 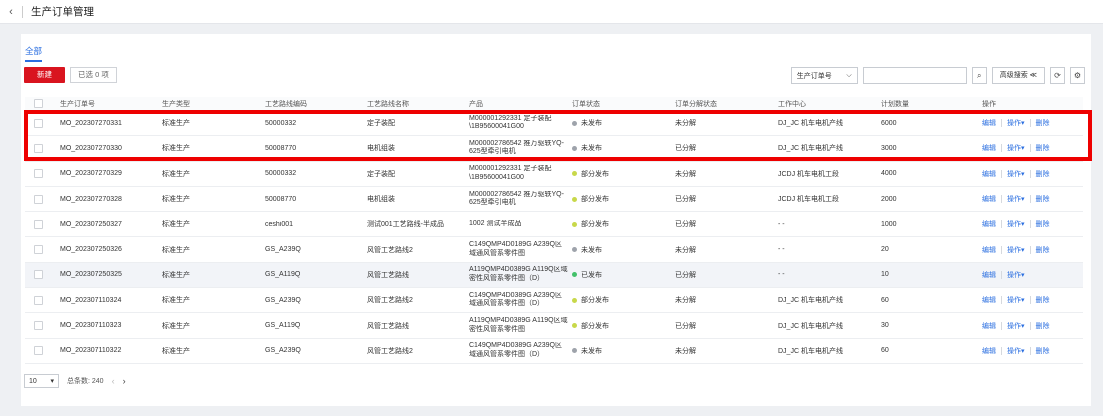 I want to click on work-center: - -, so click(x=781, y=275).